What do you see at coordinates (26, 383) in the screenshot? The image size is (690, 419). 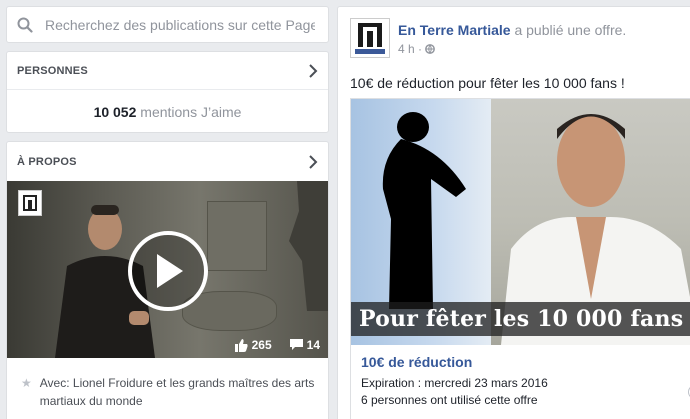 I see `star-icon: ★` at bounding box center [26, 383].